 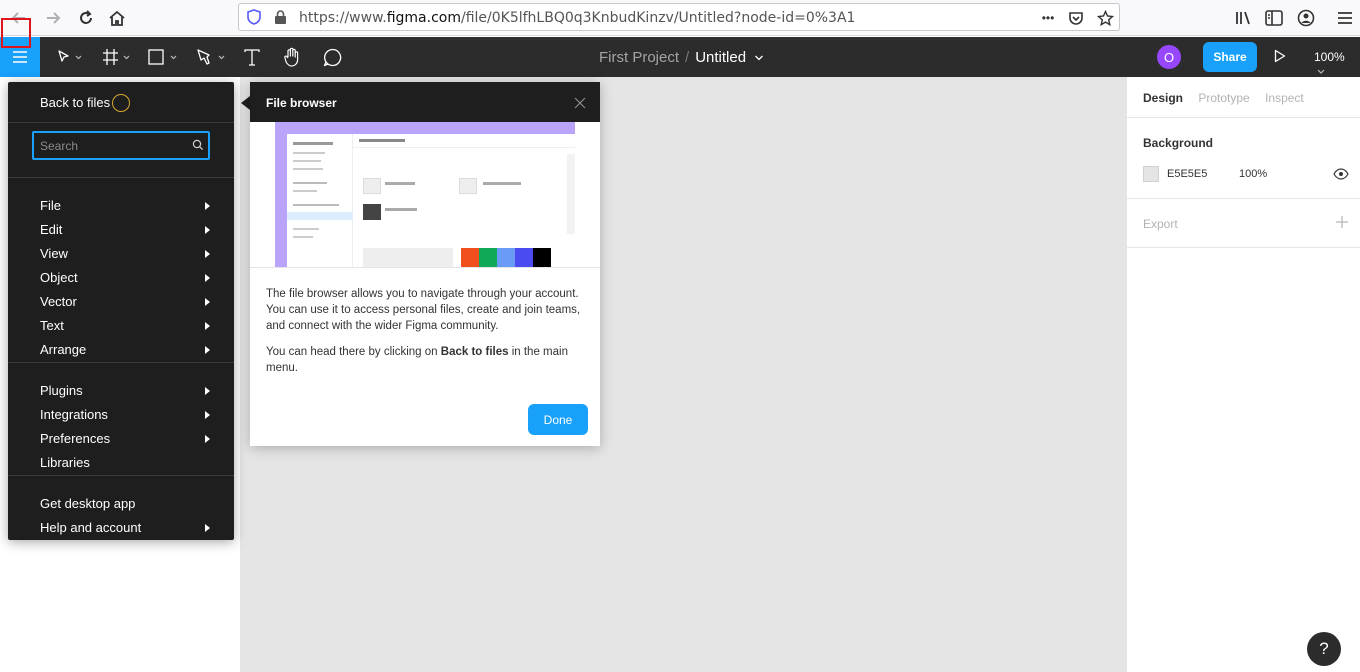 I want to click on frame-tool, so click(x=117, y=57).